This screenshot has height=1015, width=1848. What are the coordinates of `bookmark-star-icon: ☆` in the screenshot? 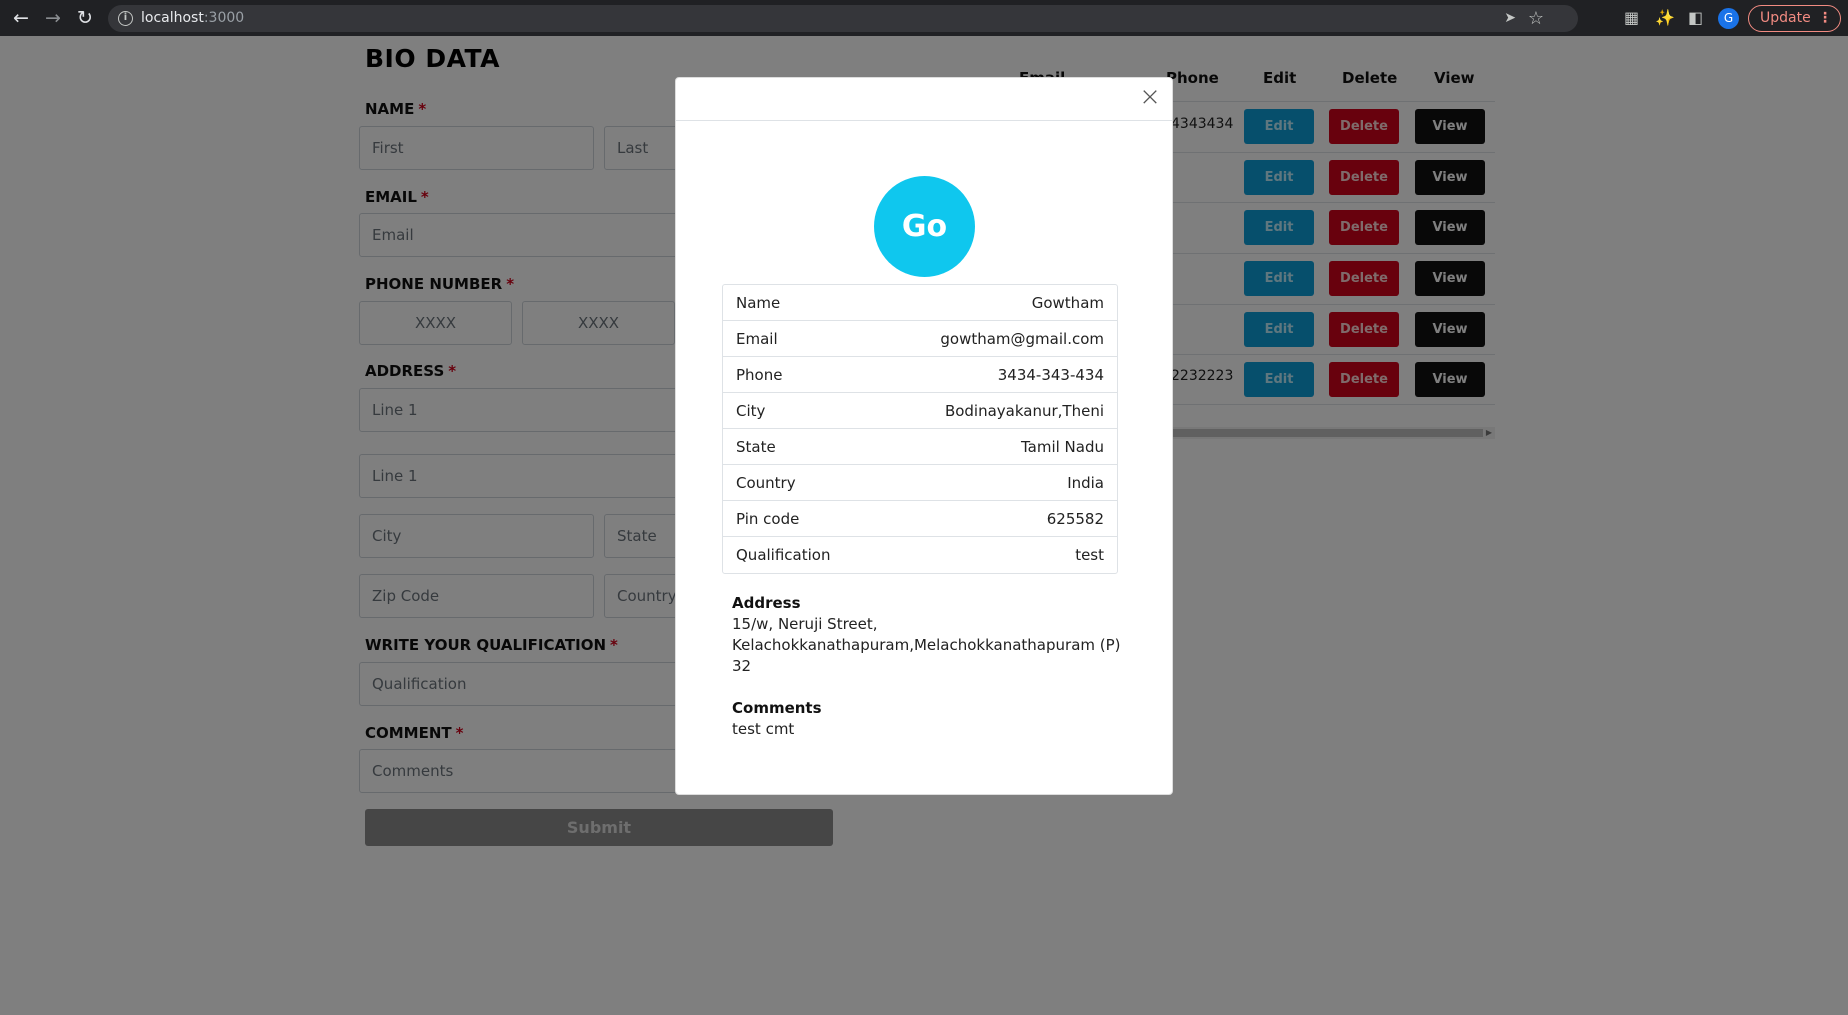 It's located at (1536, 18).